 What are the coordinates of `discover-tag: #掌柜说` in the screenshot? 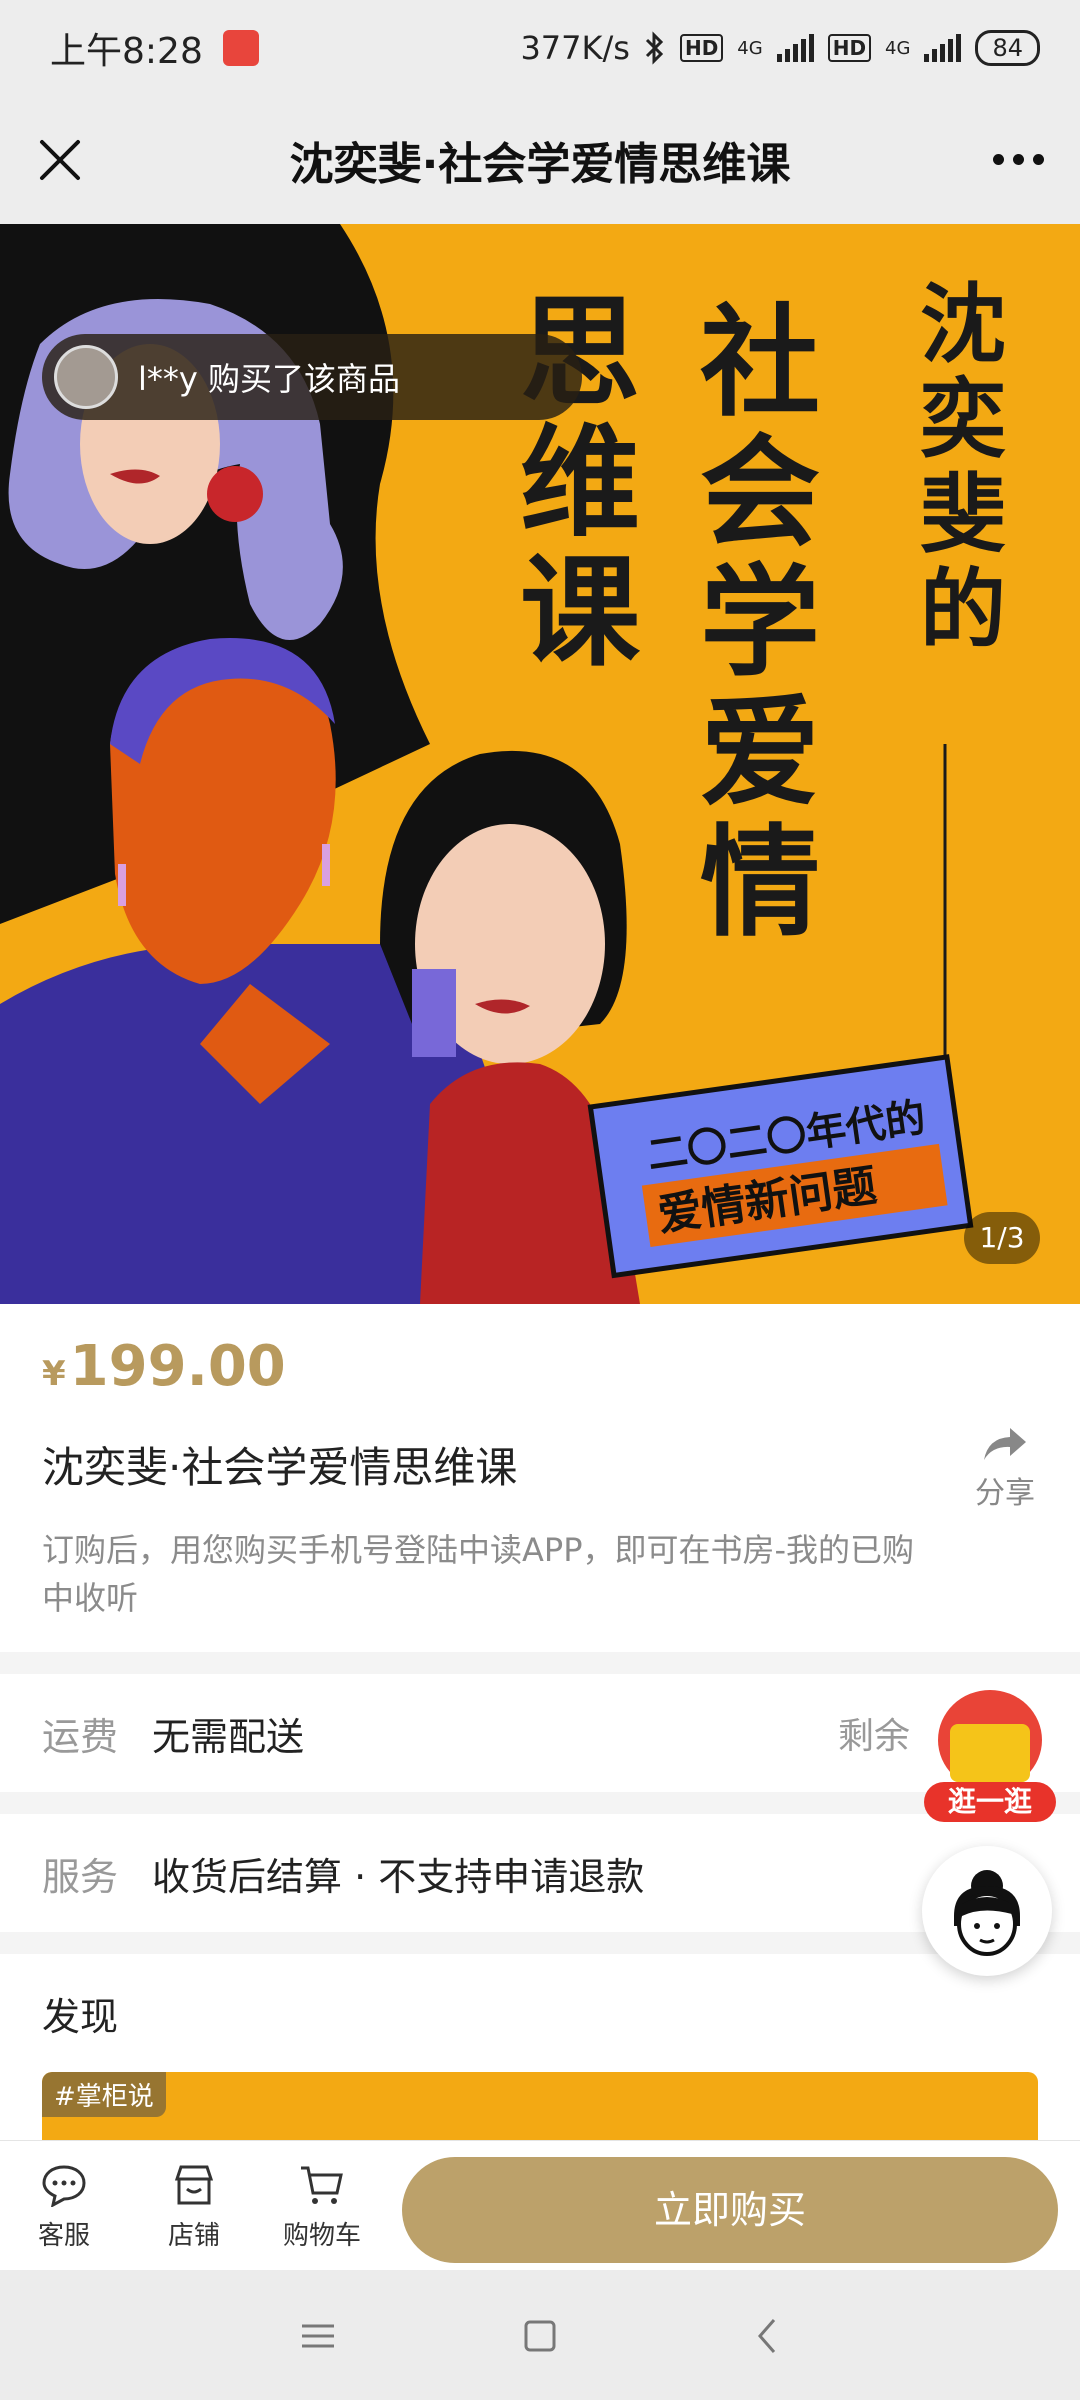 It's located at (104, 2094).